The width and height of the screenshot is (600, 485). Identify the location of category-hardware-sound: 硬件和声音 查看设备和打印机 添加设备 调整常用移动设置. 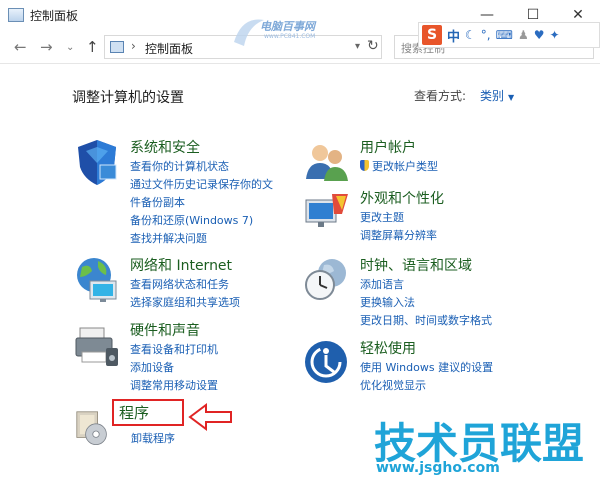
(187, 357).